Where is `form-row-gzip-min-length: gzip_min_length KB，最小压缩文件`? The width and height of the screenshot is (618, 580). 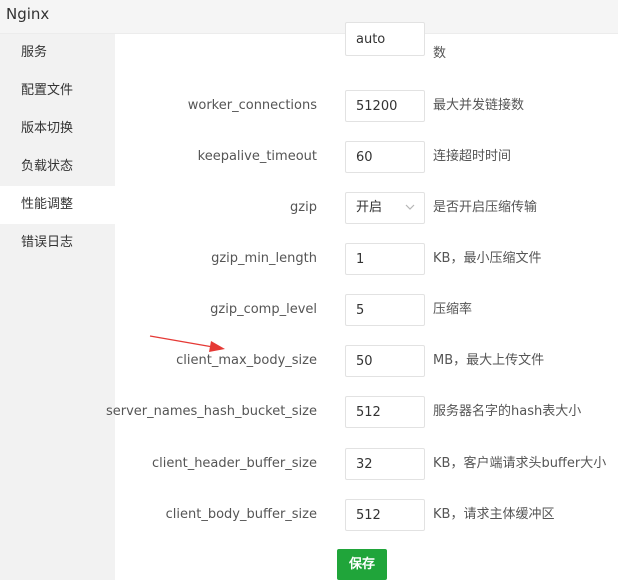
form-row-gzip-min-length: gzip_min_length KB，最小压缩文件 is located at coordinates (366, 259).